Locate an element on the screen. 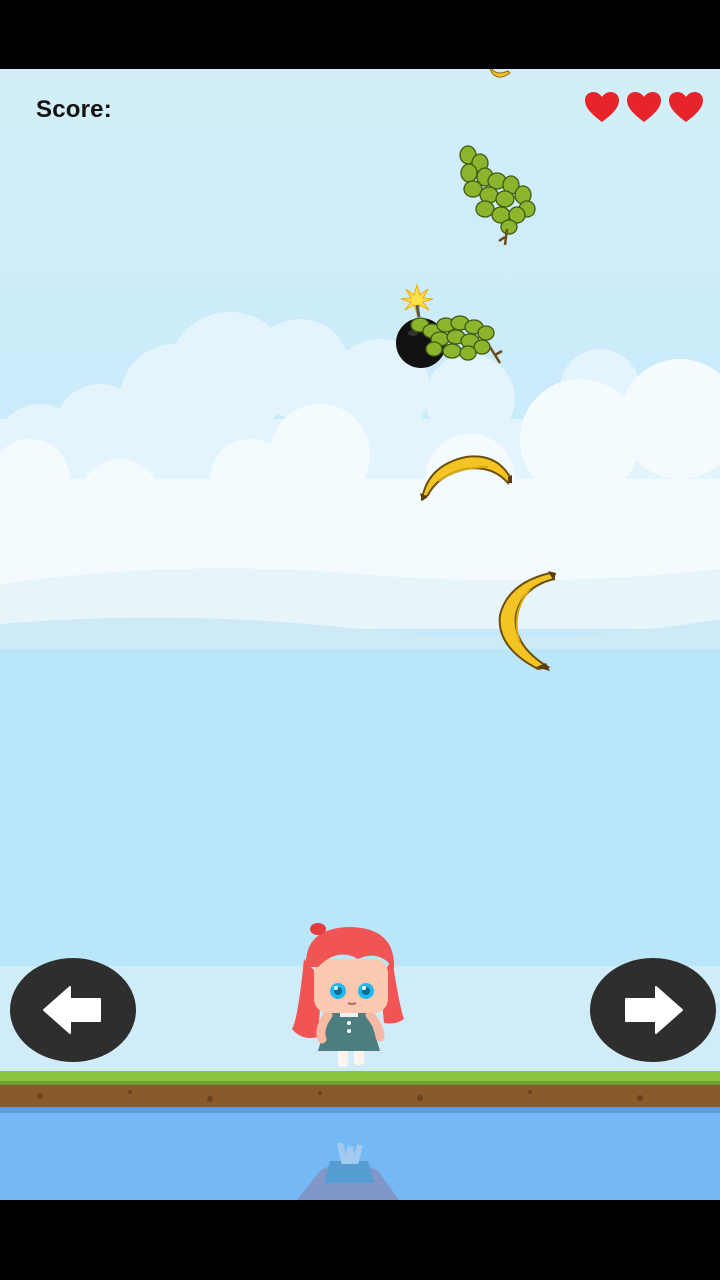 This screenshot has height=1280, width=720. score-label: Score: is located at coordinates (74, 109).